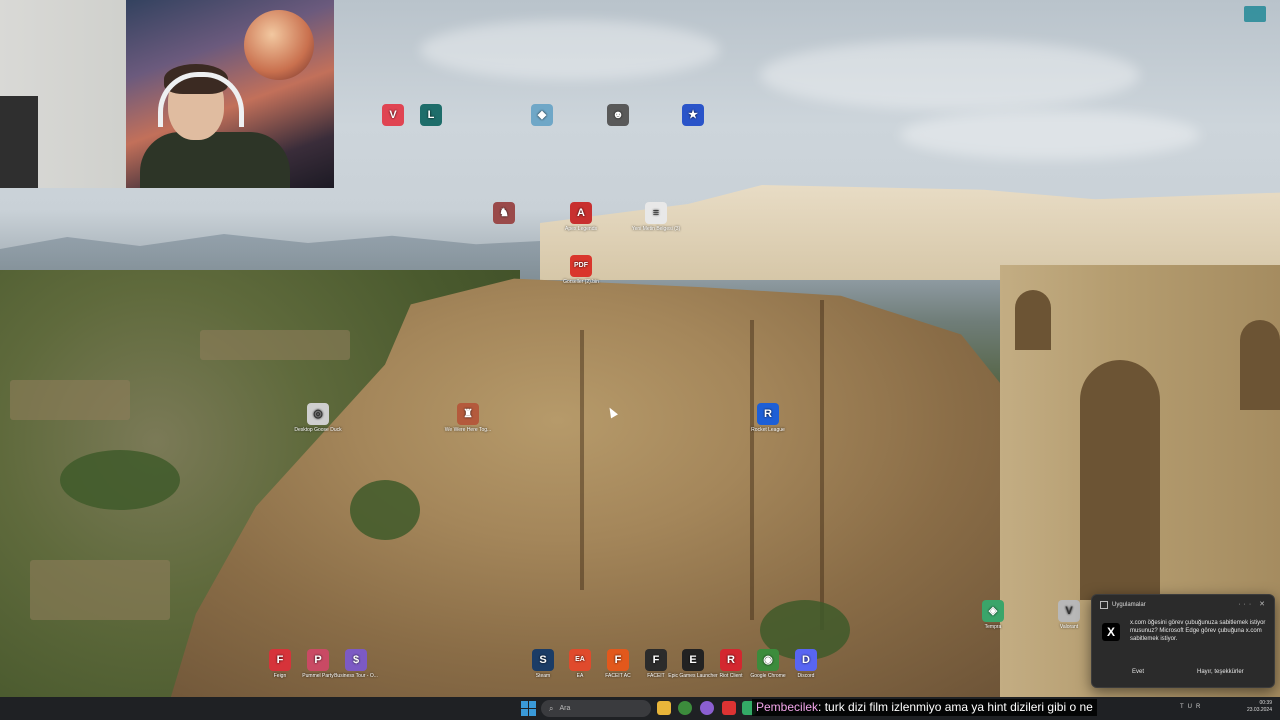 Image resolution: width=1280 pixels, height=720 pixels. I want to click on yeni-metin-icon: ≡, so click(656, 213).